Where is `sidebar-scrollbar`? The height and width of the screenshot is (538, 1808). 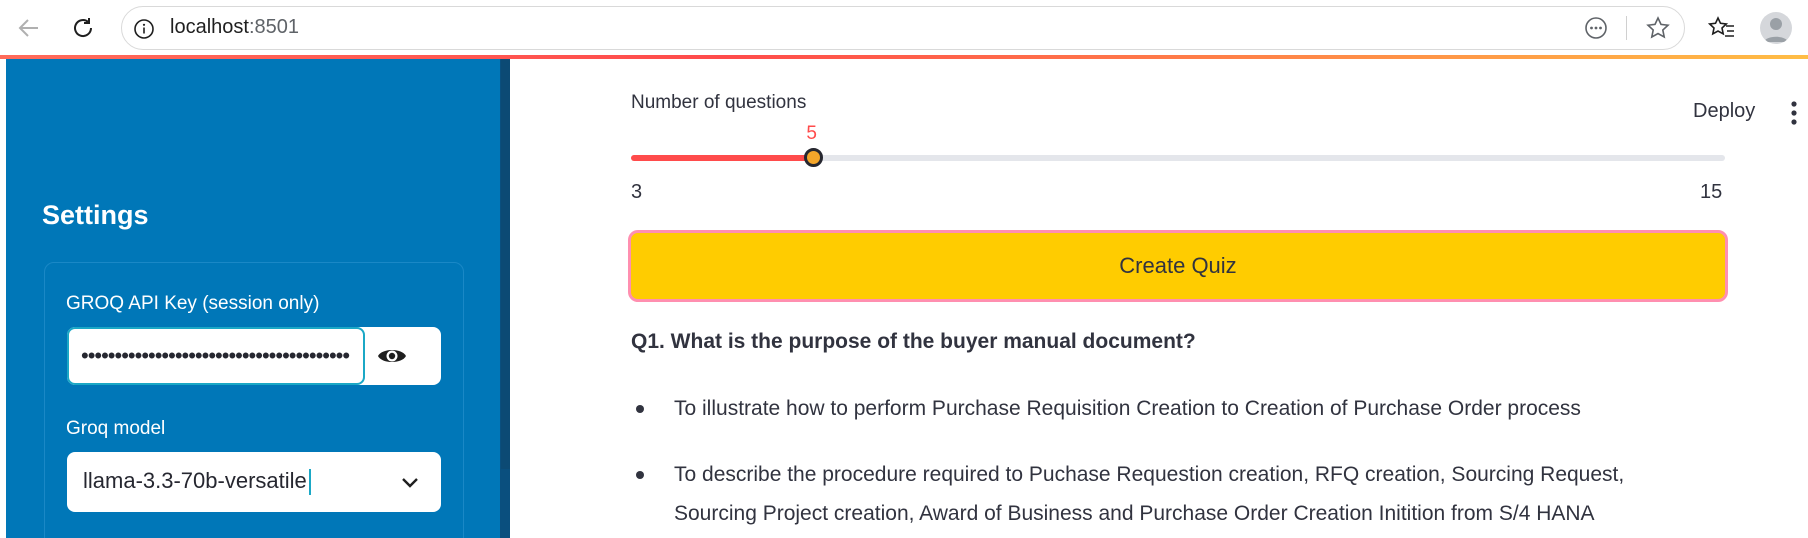 sidebar-scrollbar is located at coordinates (505, 264).